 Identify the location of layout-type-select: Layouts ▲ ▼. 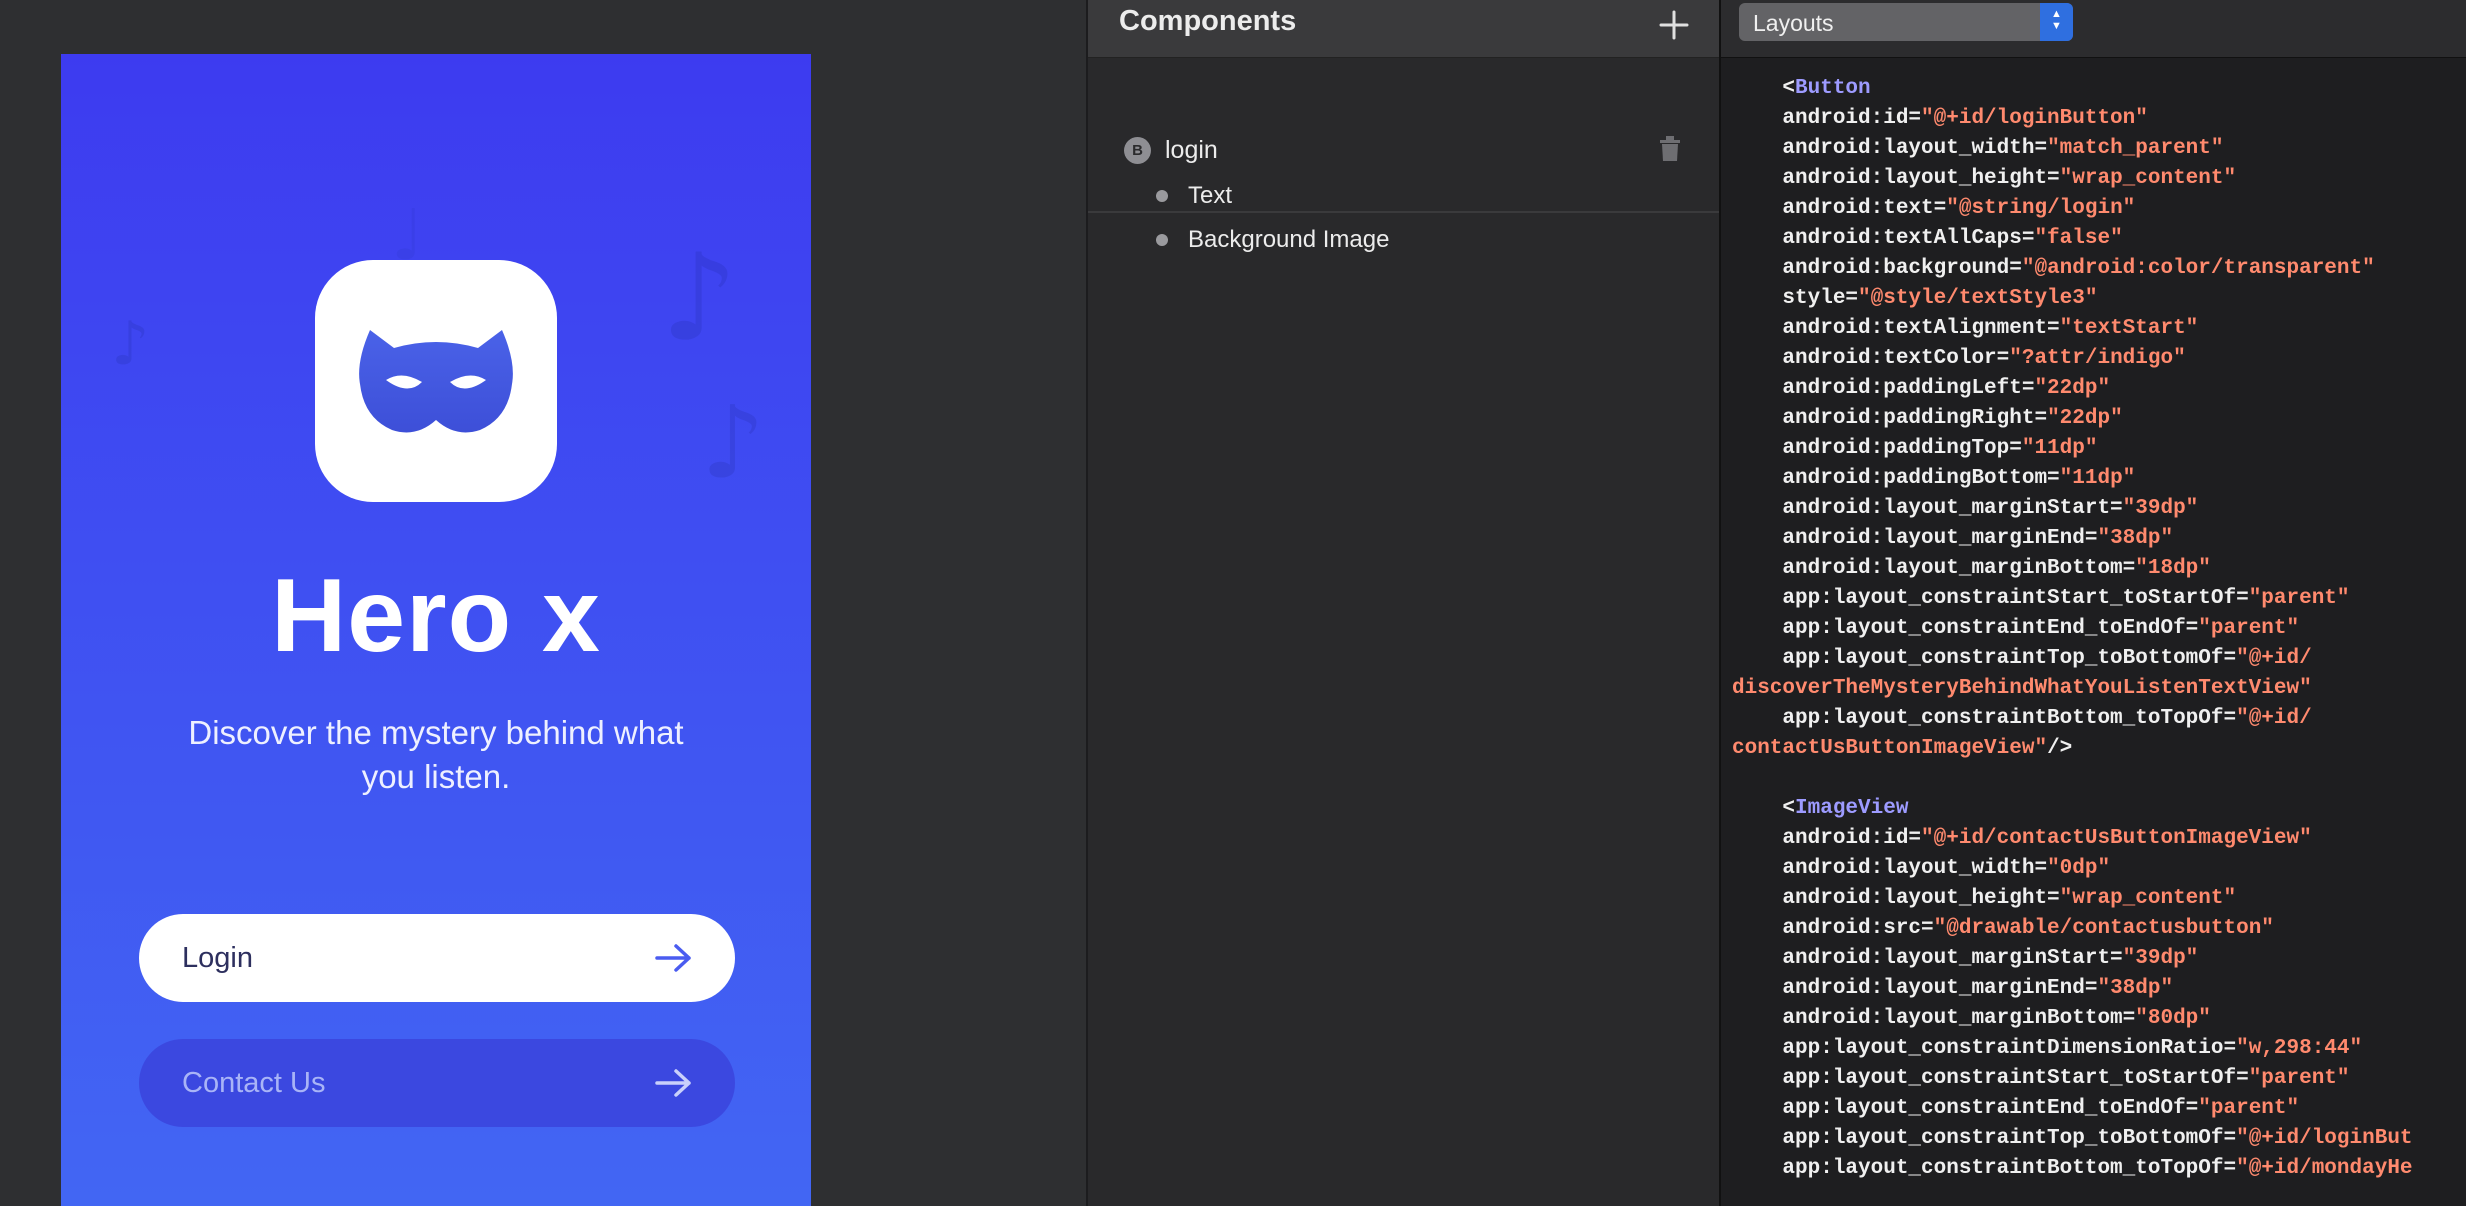
(1906, 22).